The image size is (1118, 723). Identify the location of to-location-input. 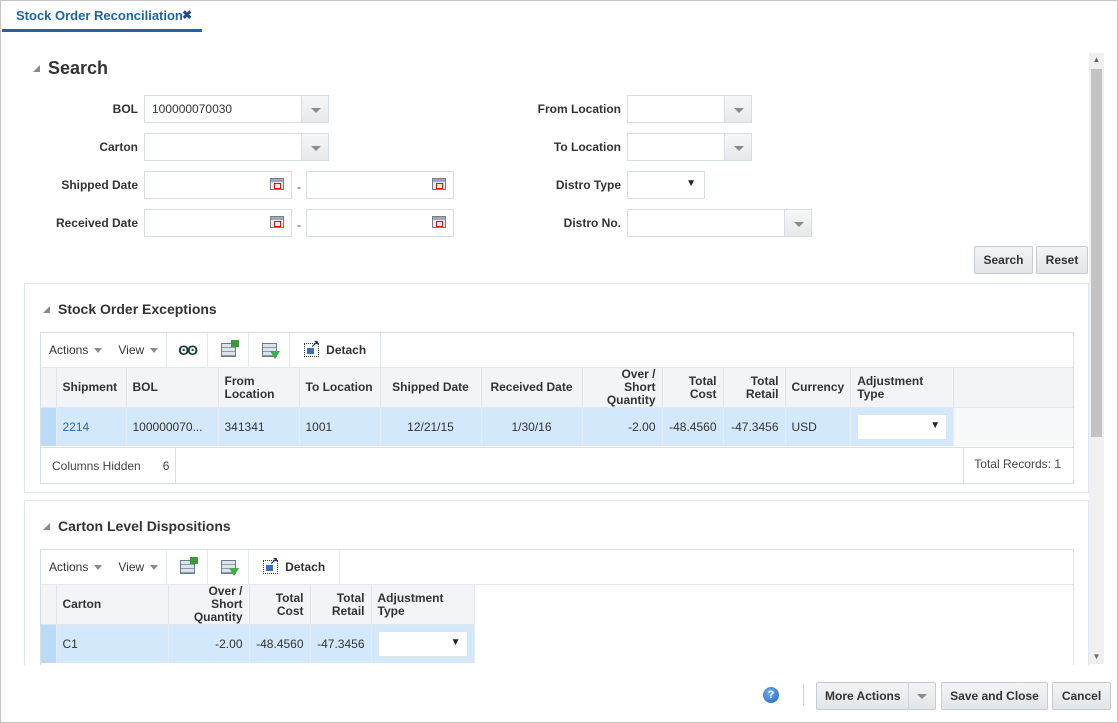
(676, 147).